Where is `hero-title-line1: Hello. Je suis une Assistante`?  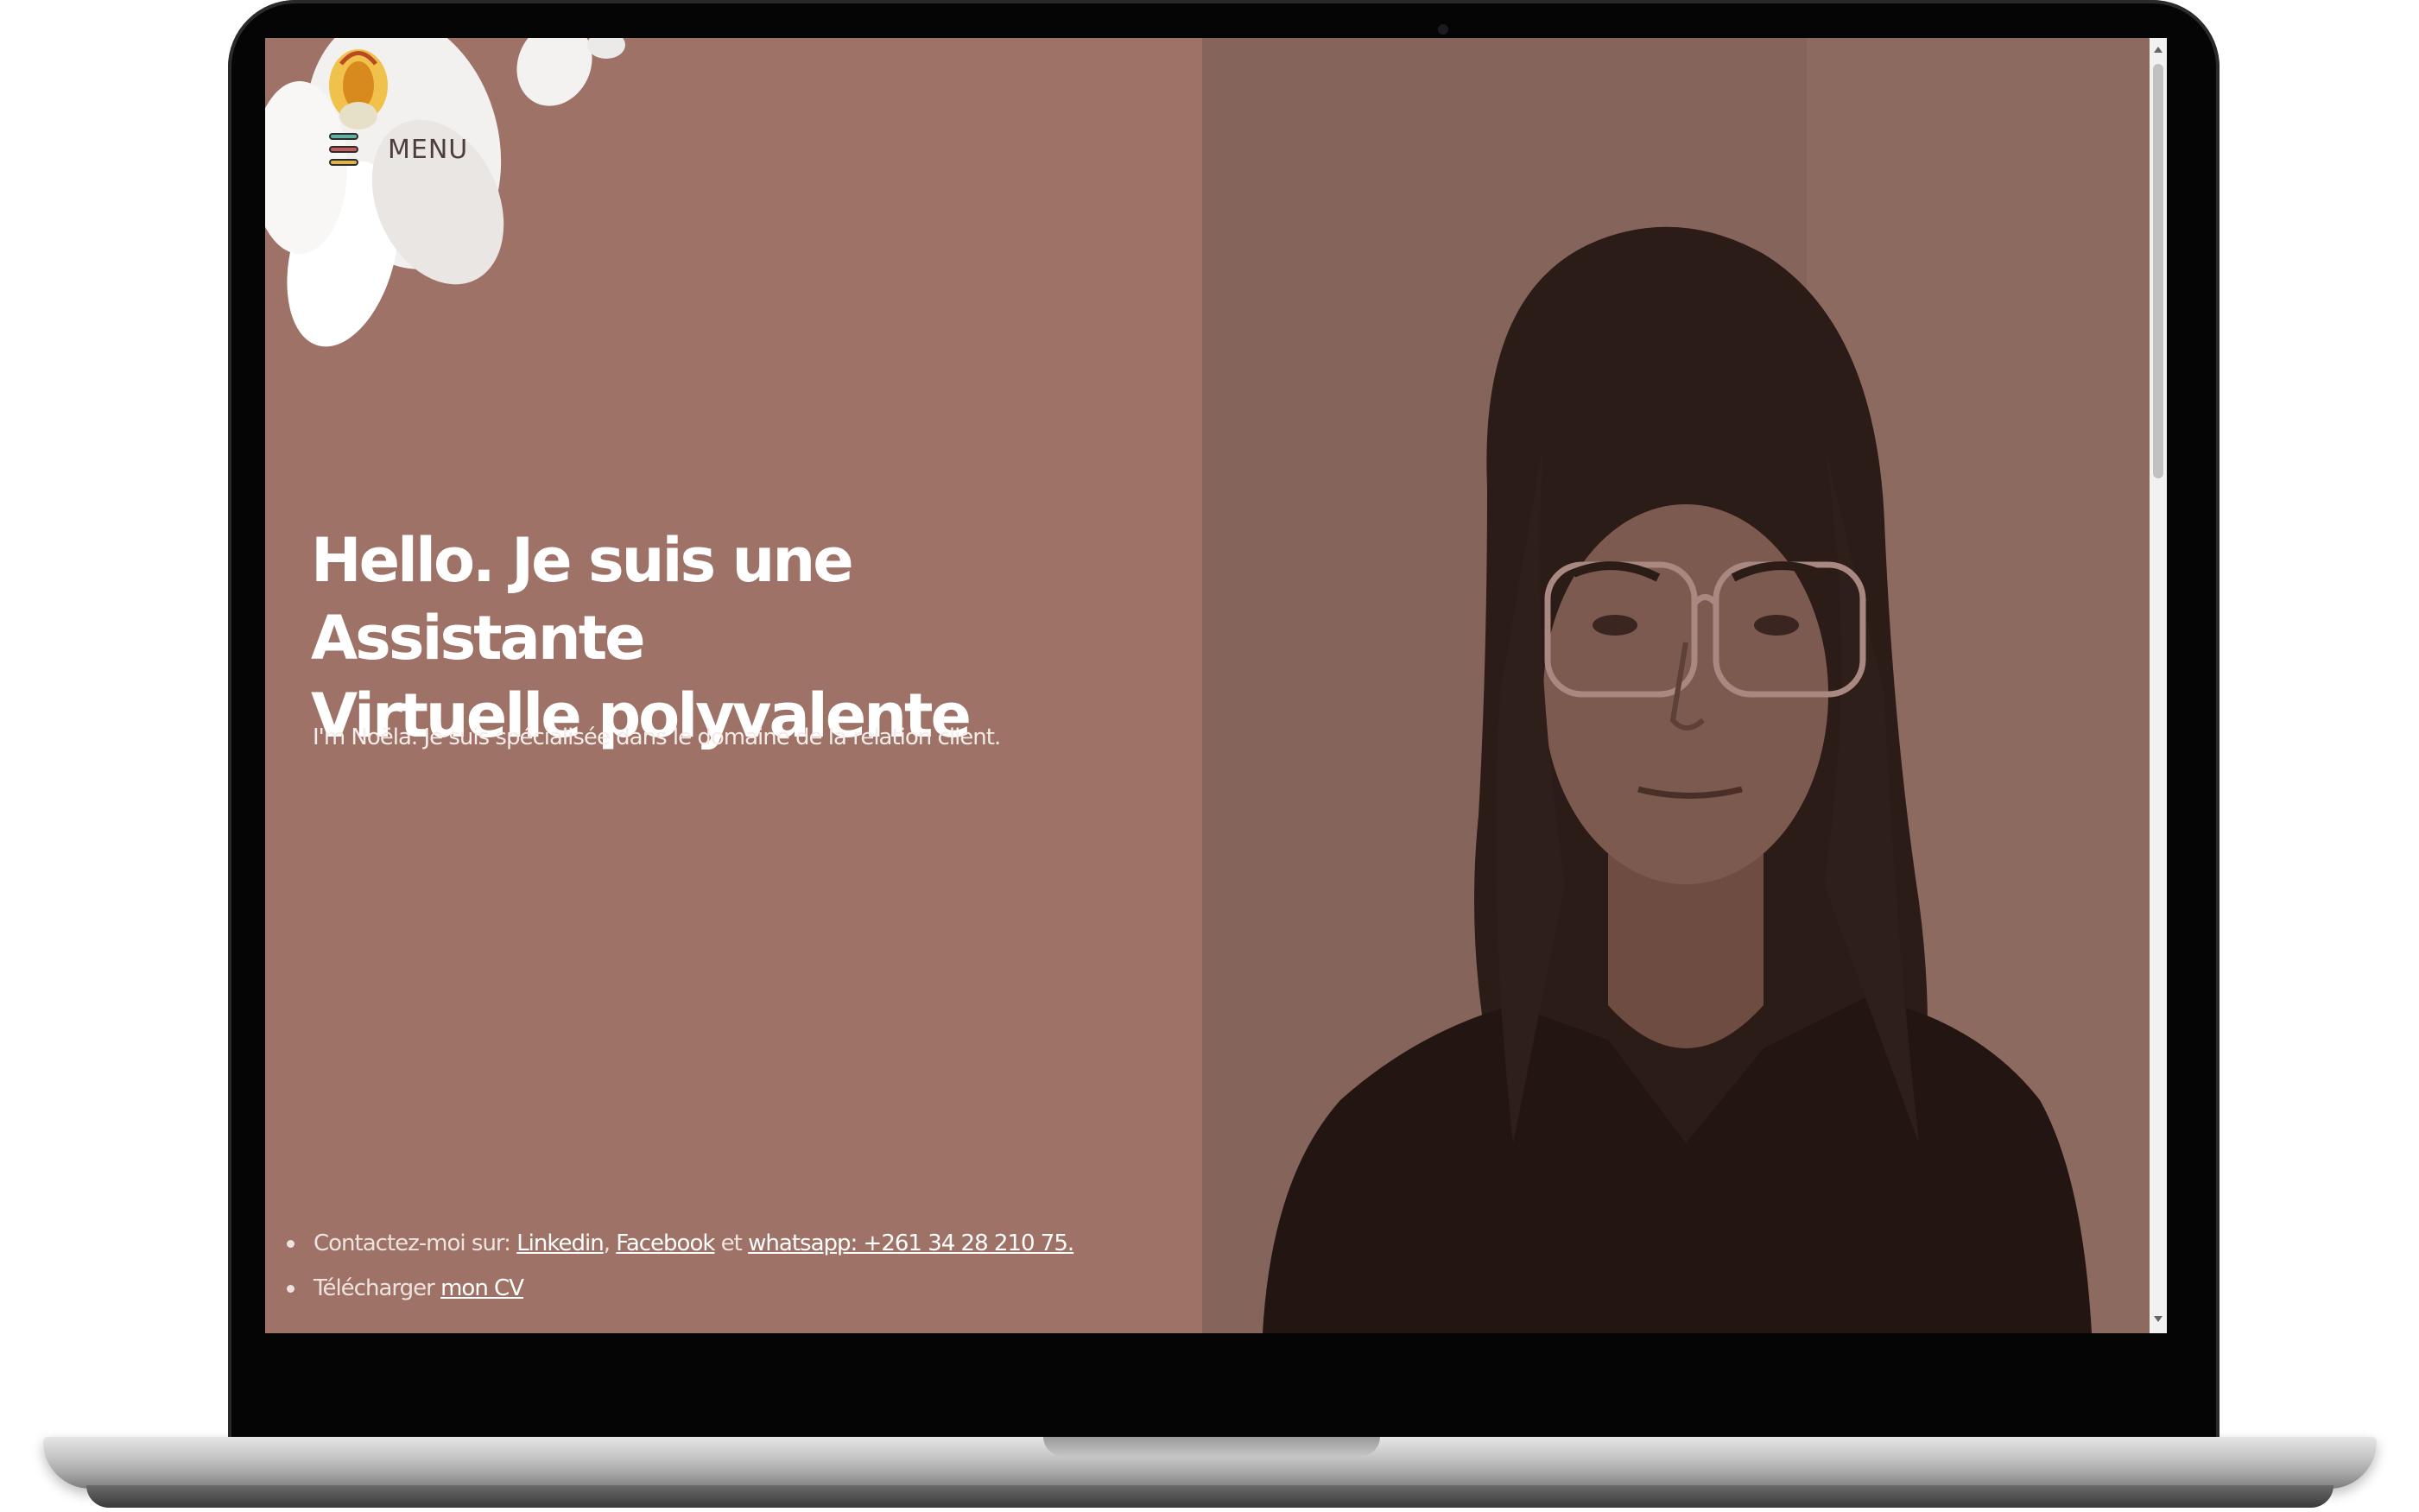 hero-title-line1: Hello. Je suis une Assistante is located at coordinates (582, 599).